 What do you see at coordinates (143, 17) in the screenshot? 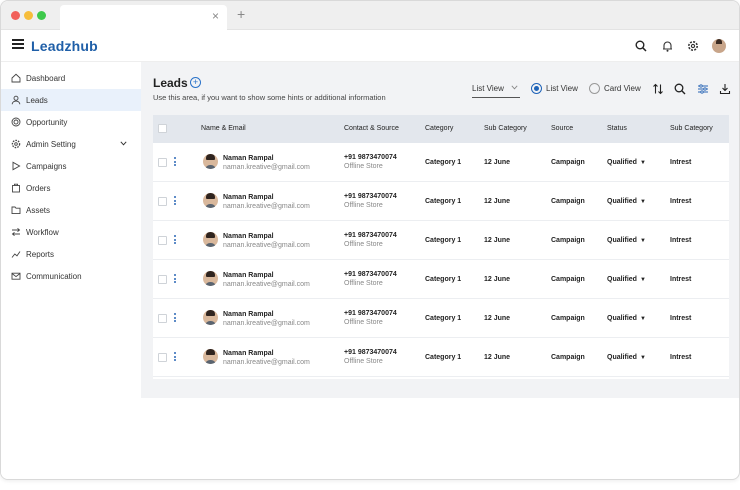
I see `browser-tab: ×` at bounding box center [143, 17].